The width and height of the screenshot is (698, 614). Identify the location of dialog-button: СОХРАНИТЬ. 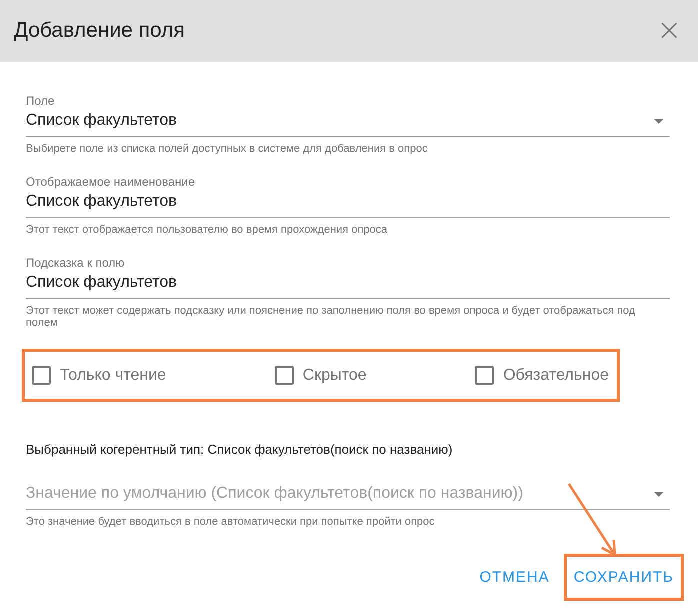
(624, 577).